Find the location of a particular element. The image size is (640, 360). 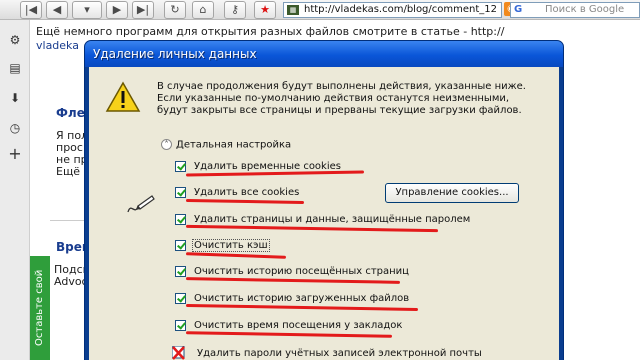

google-search-icon: G is located at coordinates (518, 9).